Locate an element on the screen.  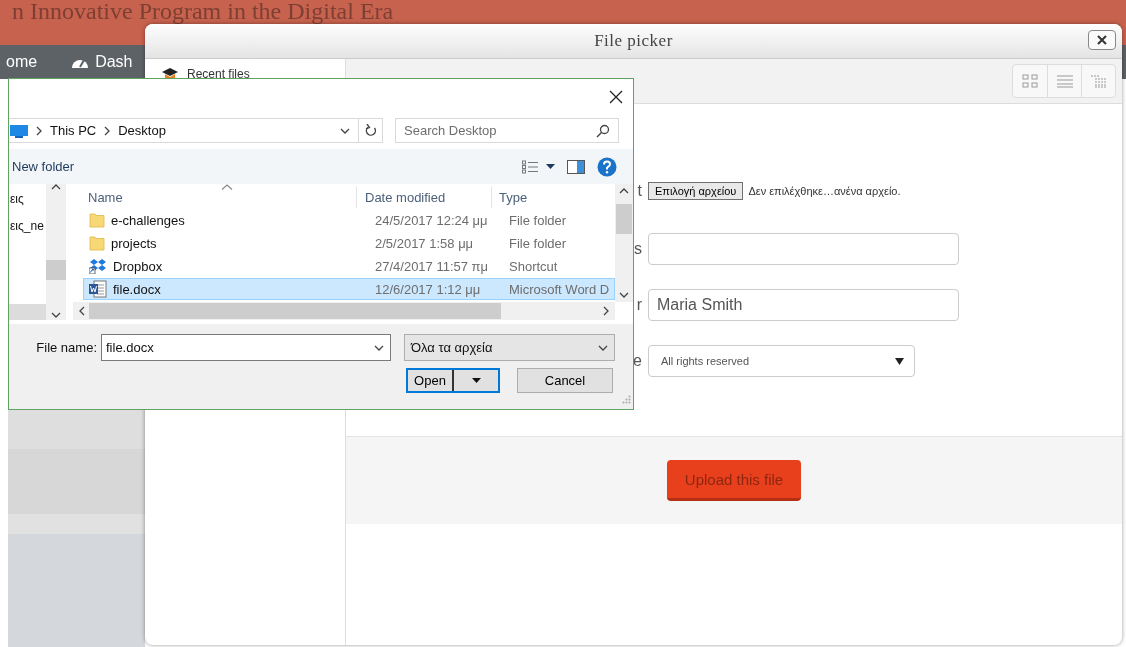
file-name-label: File name: is located at coordinates (66, 347).